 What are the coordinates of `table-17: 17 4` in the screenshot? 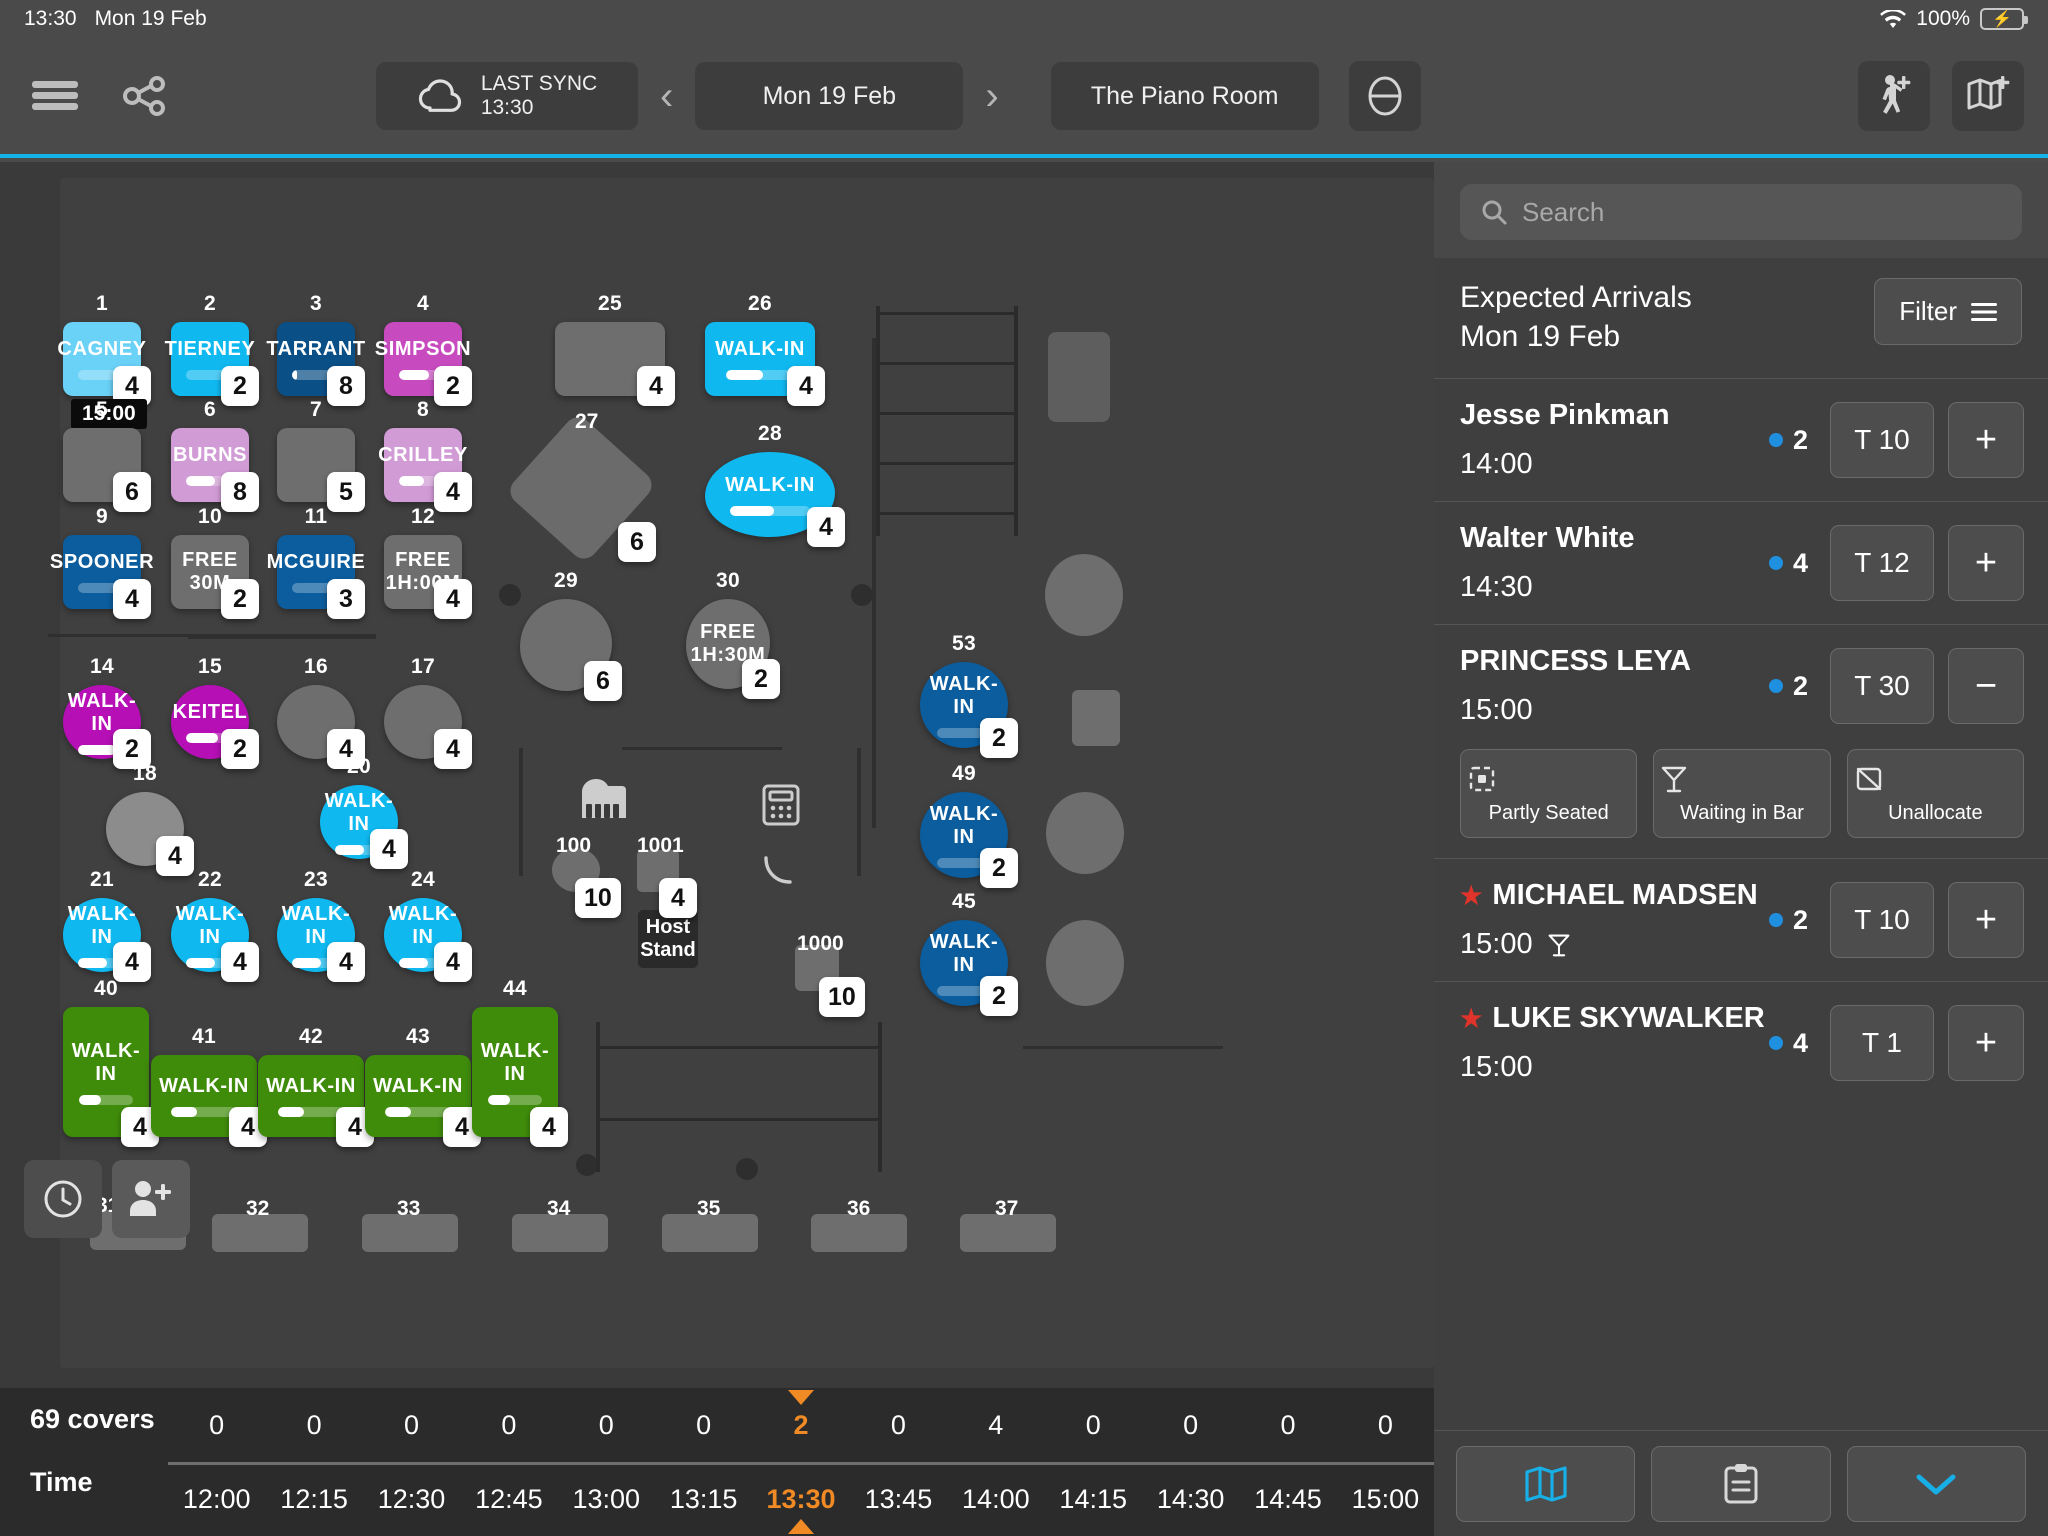 It's located at (428, 712).